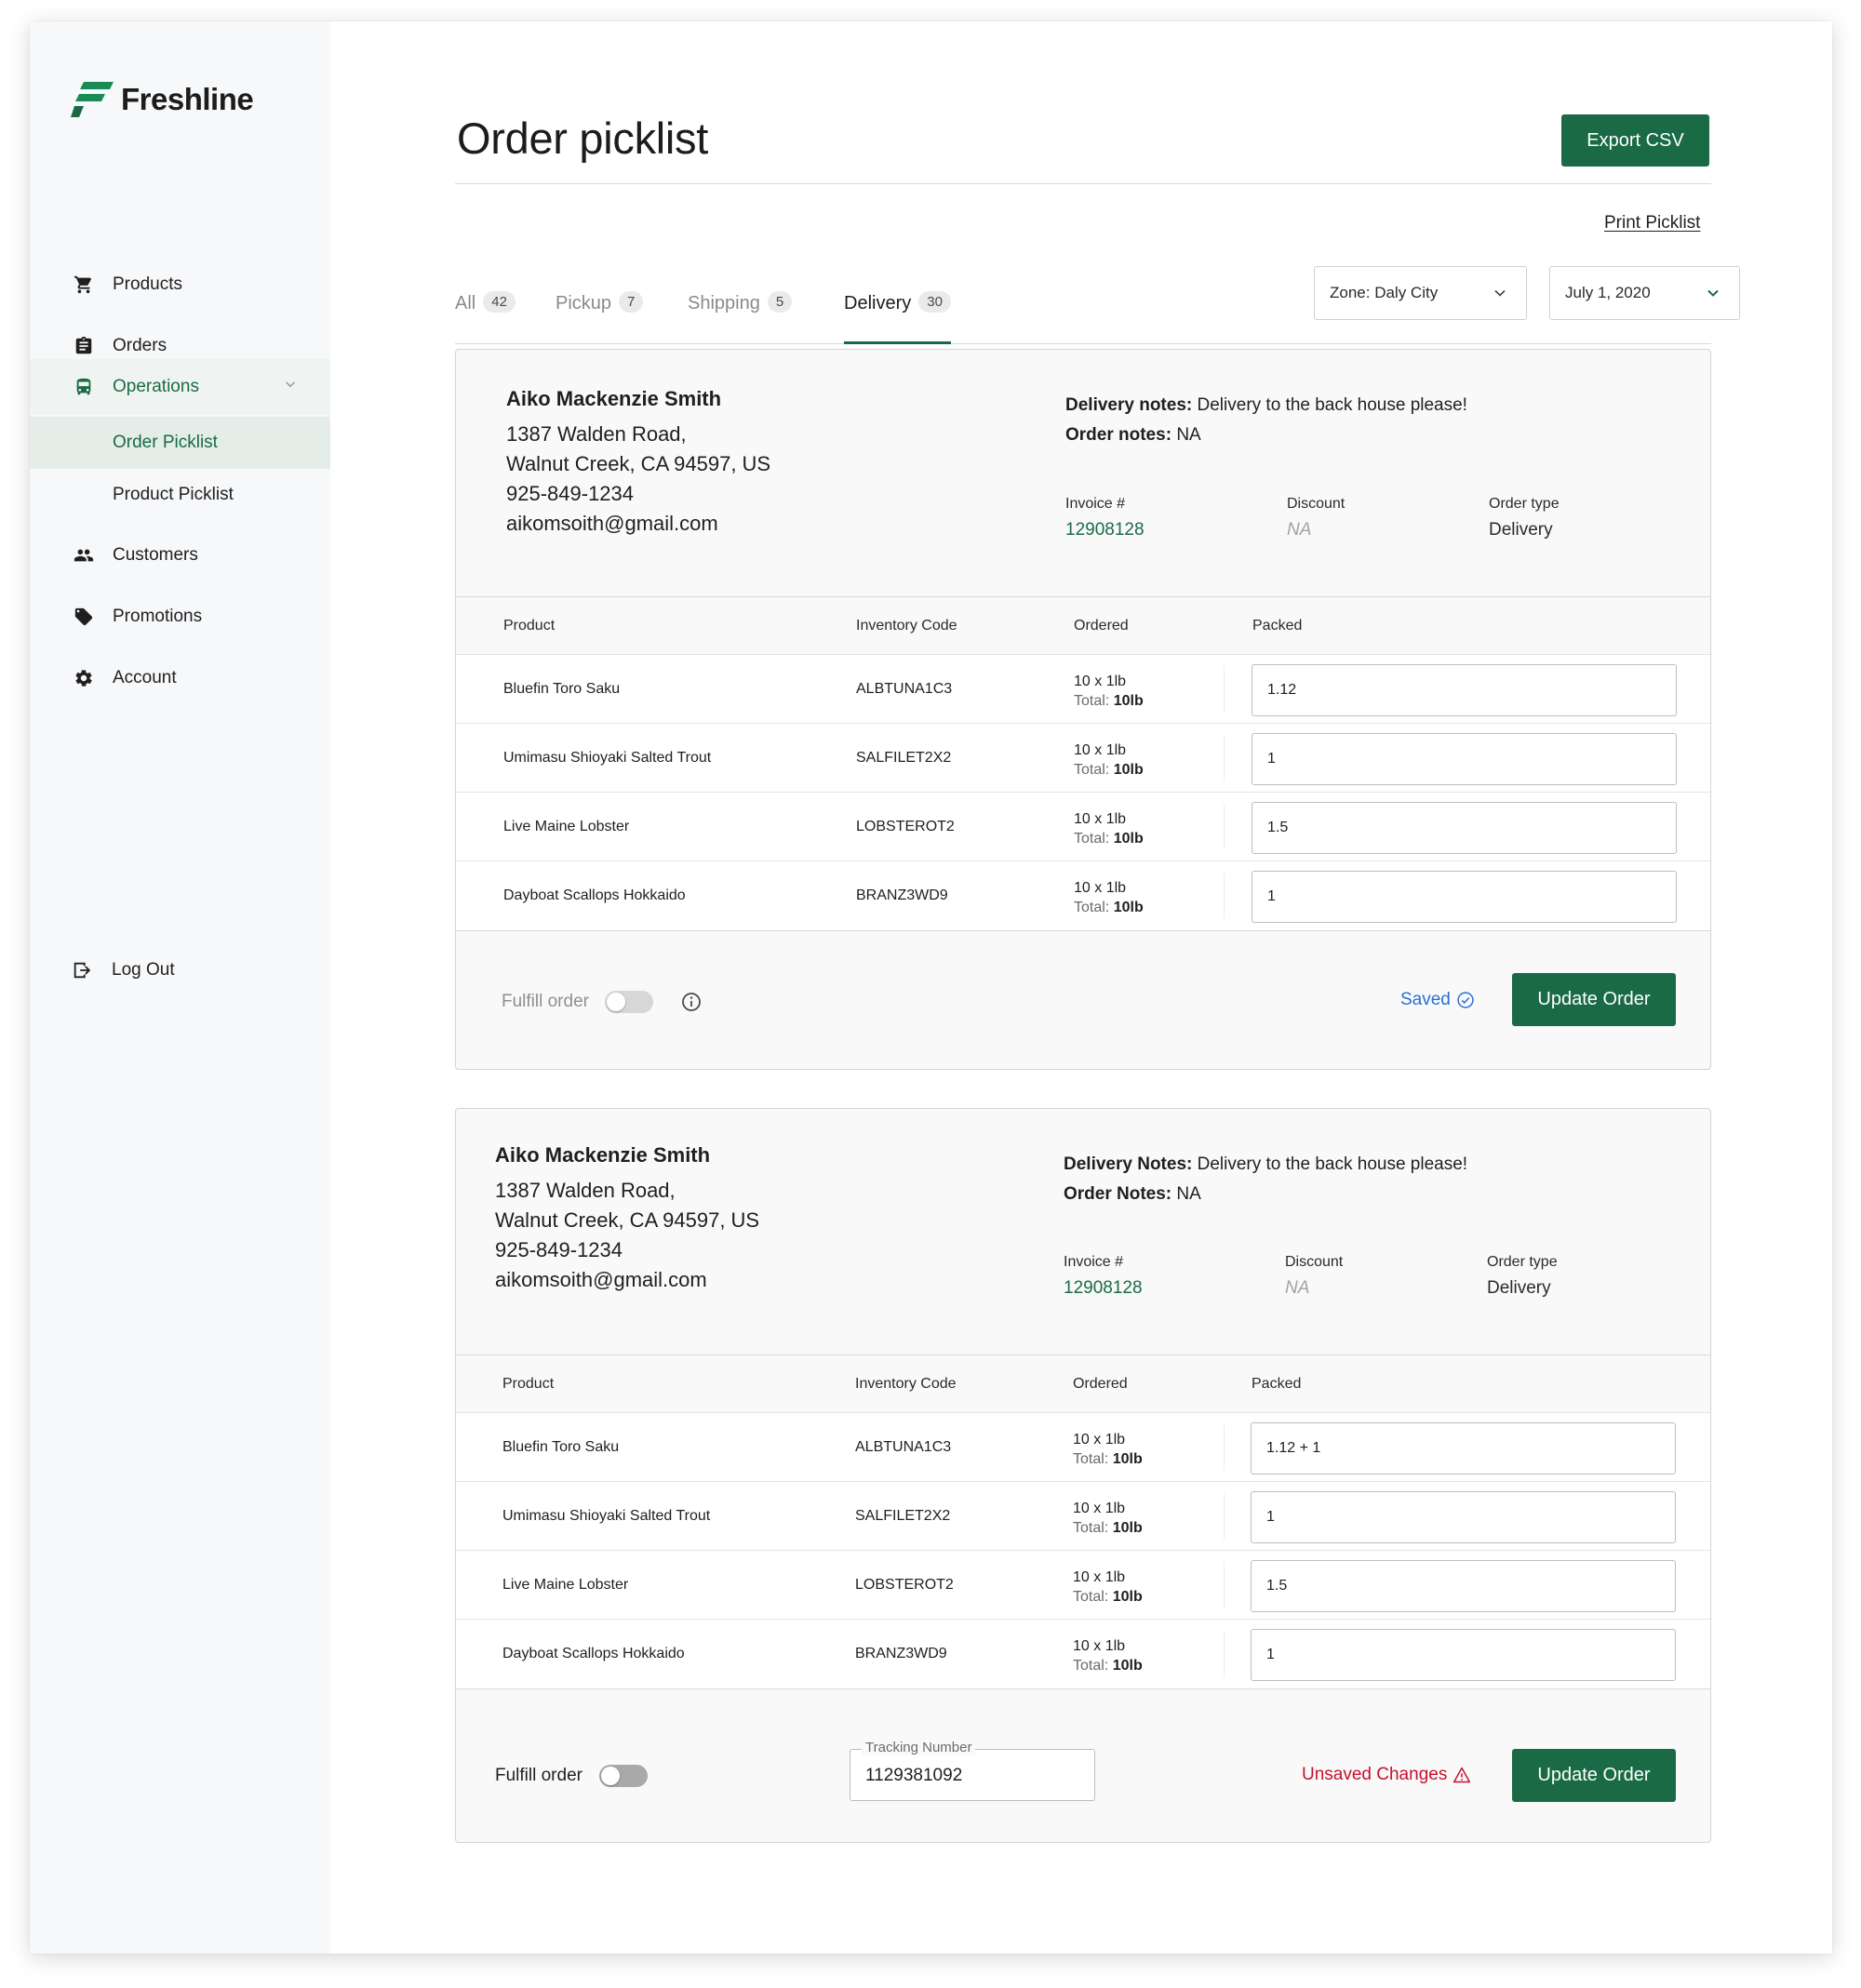 Image resolution: width=1861 pixels, height=1988 pixels. I want to click on saved-status: Saved, so click(1437, 1000).